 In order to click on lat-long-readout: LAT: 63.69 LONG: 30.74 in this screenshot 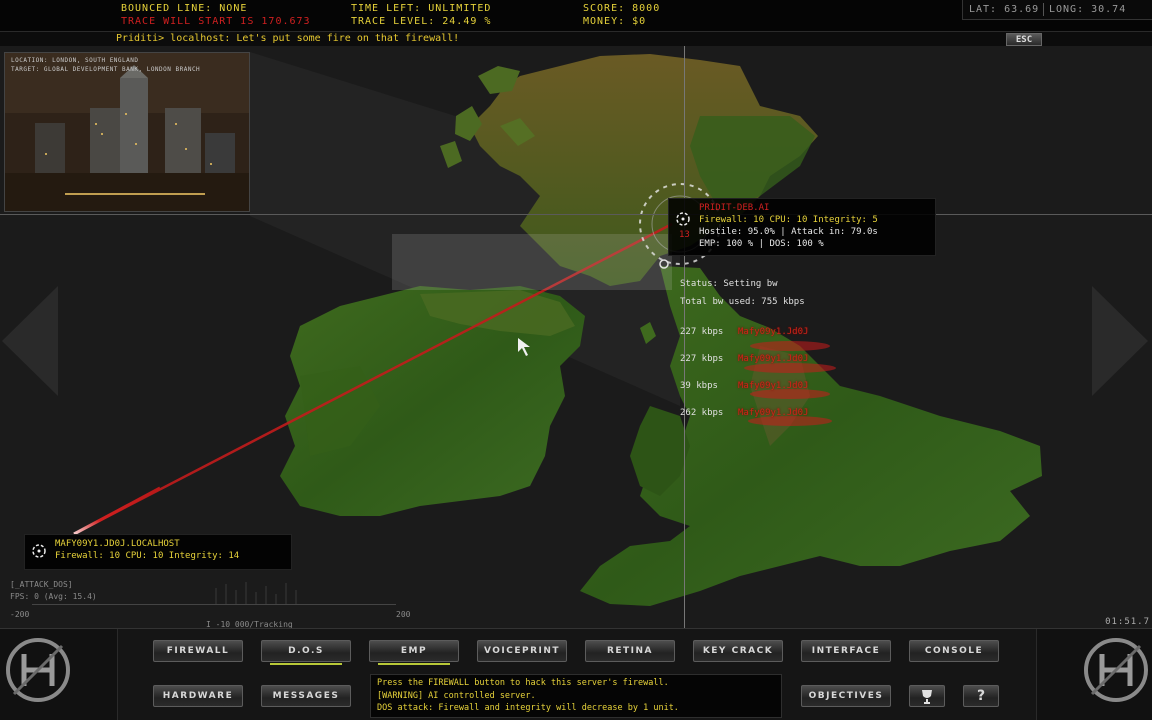, I will do `click(1057, 10)`.